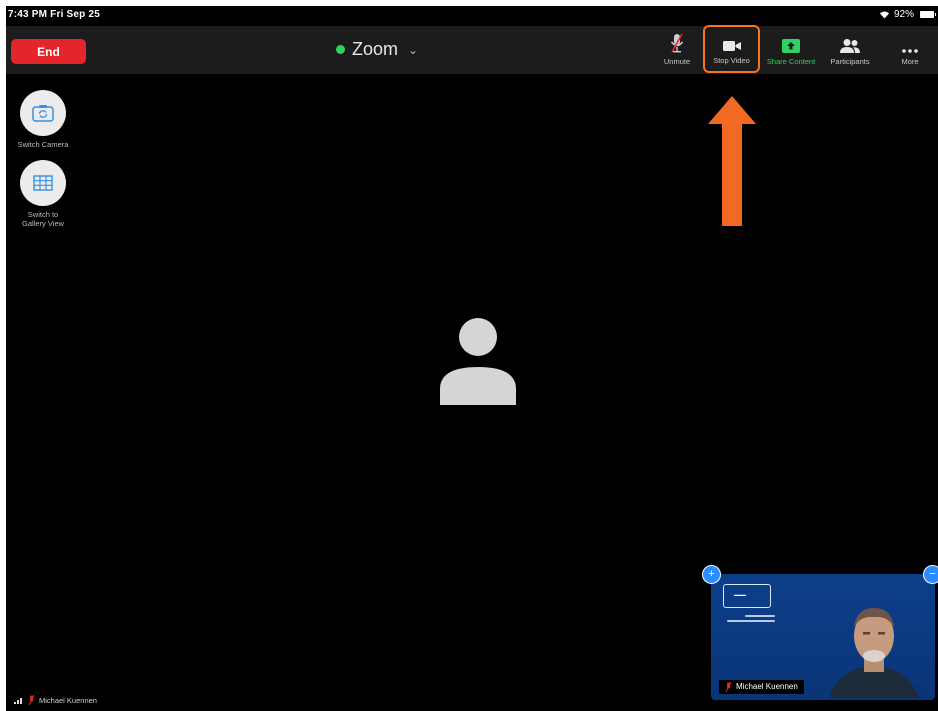  Describe the element at coordinates (903, 14) in the screenshot. I see `battery-percent: 92%` at that location.